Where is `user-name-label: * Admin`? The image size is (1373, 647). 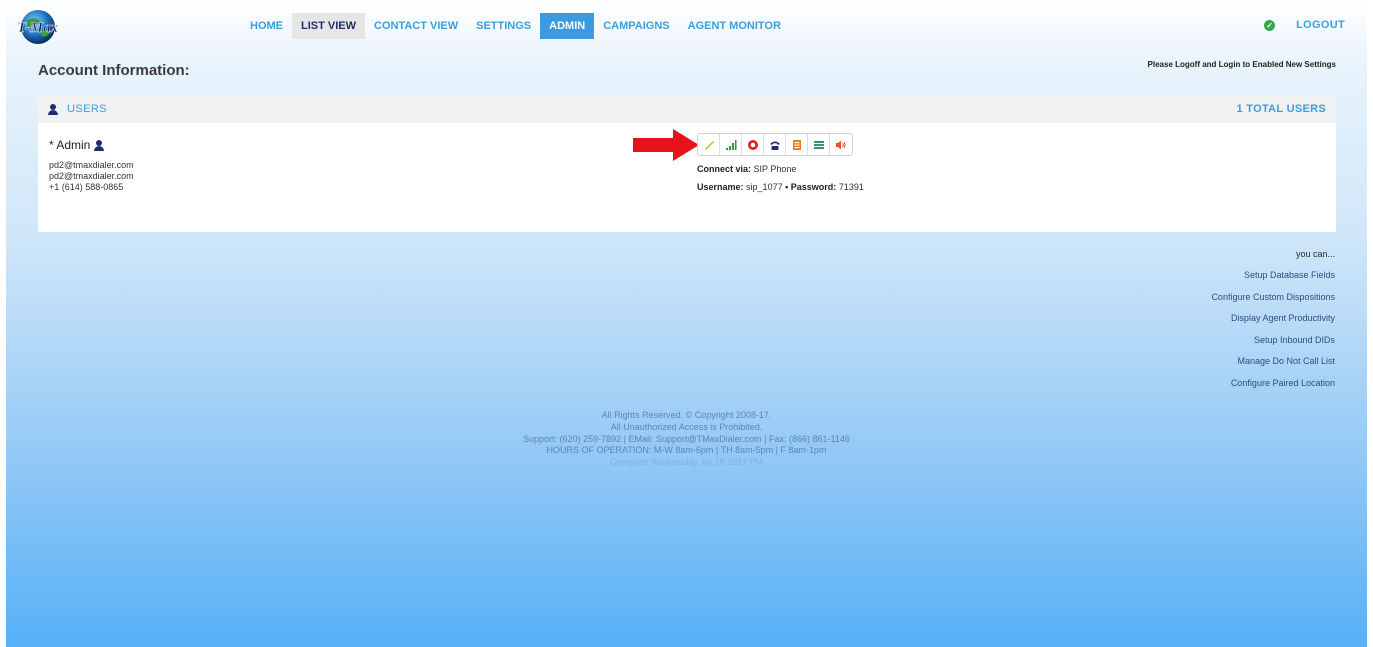 user-name-label: * Admin is located at coordinates (70, 145).